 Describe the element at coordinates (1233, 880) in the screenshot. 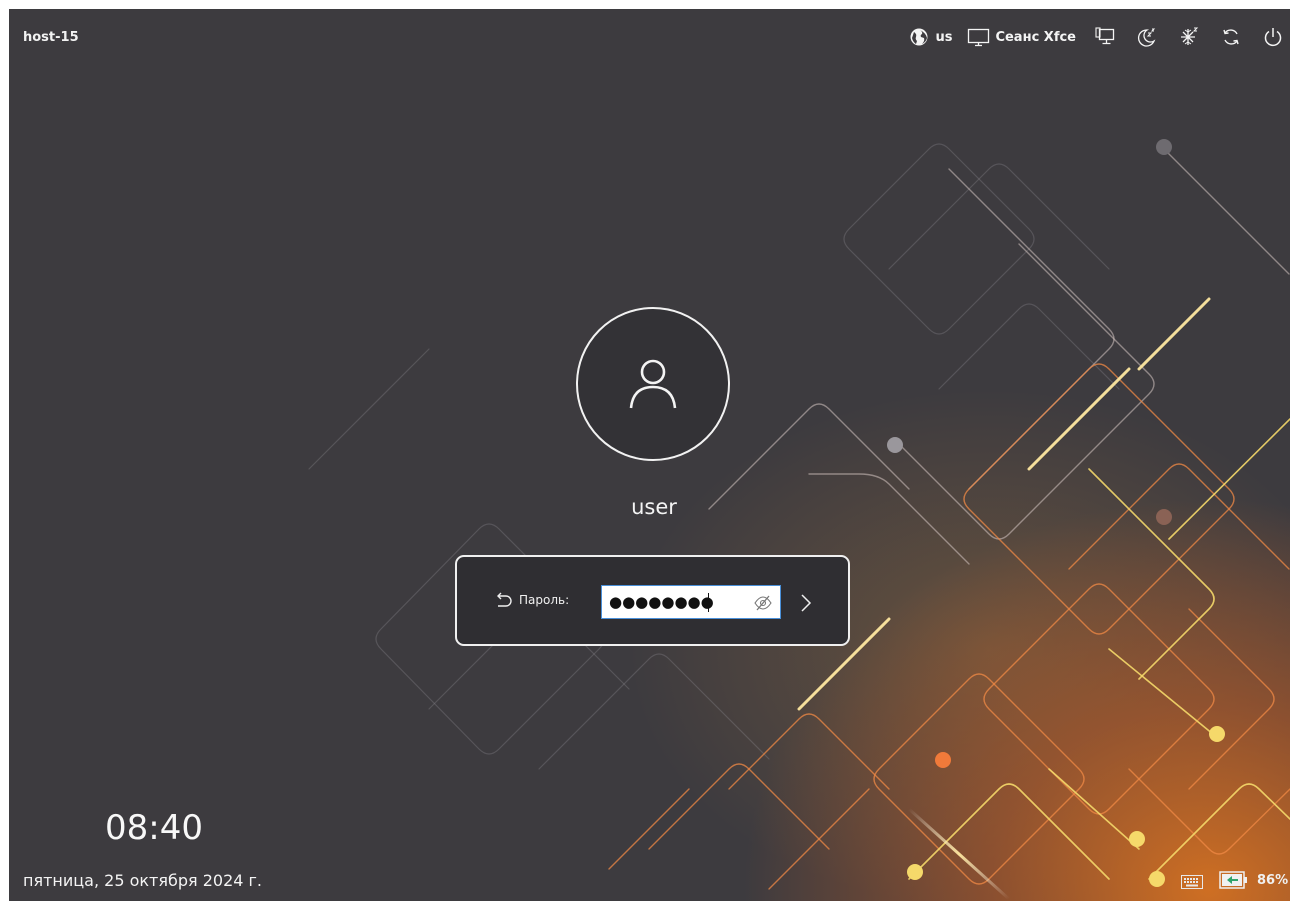

I see `battery-charging-icon` at that location.